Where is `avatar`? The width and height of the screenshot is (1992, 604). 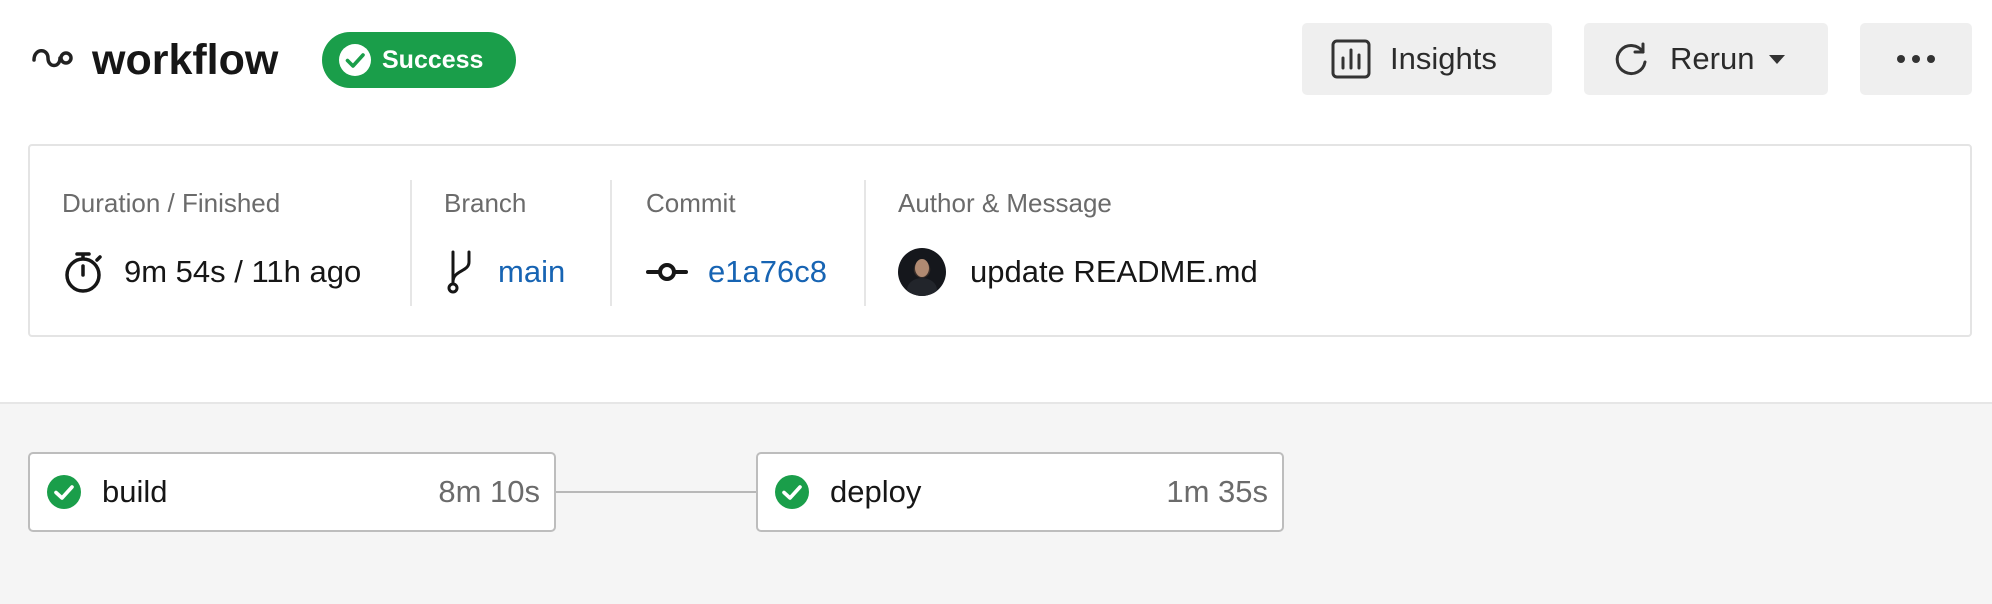 avatar is located at coordinates (922, 272).